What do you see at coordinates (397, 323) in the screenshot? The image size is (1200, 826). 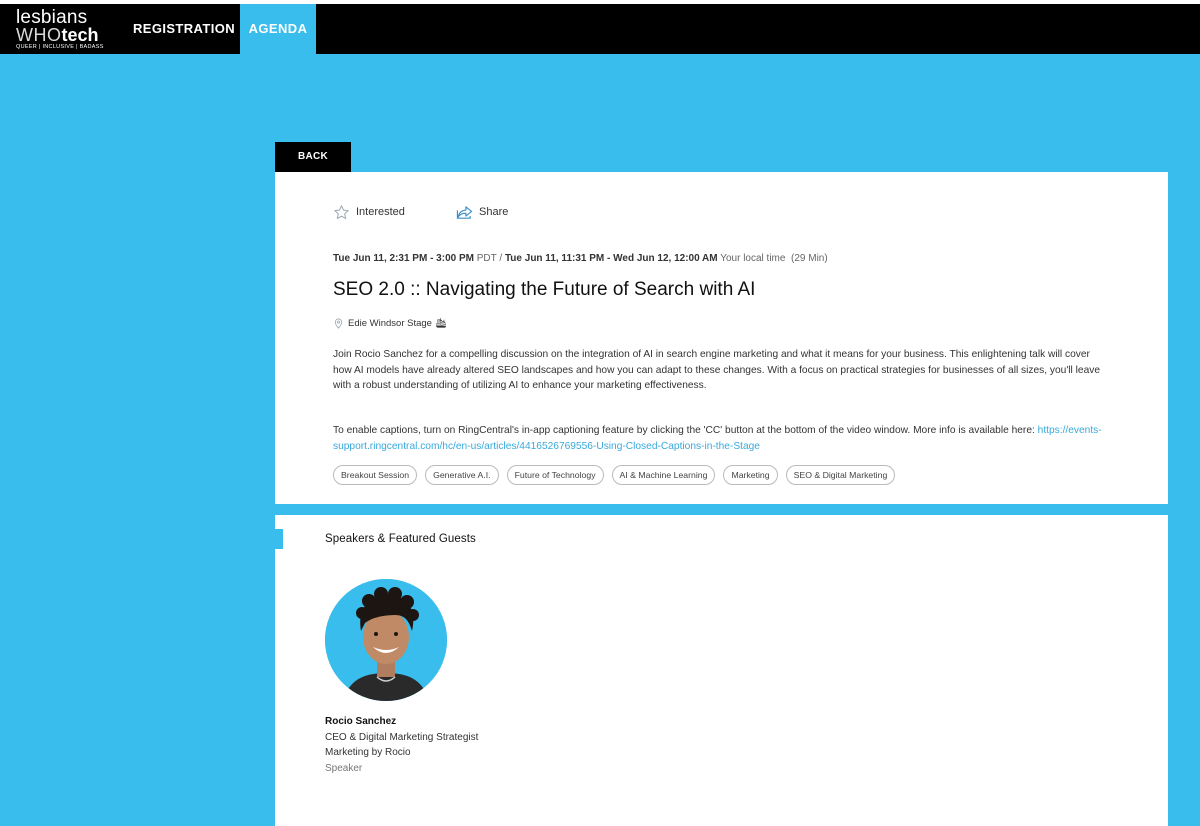 I see `location-label: Edie Windsor Stage 🛳` at bounding box center [397, 323].